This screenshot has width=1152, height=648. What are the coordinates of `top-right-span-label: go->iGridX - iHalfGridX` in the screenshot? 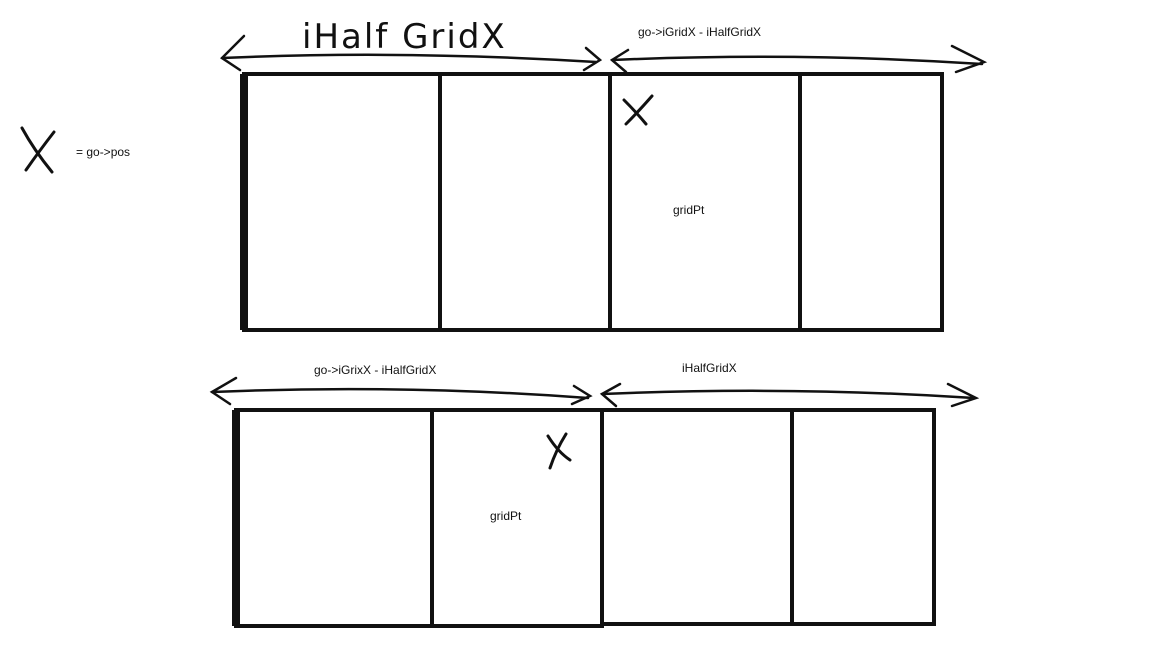 It's located at (699, 32).